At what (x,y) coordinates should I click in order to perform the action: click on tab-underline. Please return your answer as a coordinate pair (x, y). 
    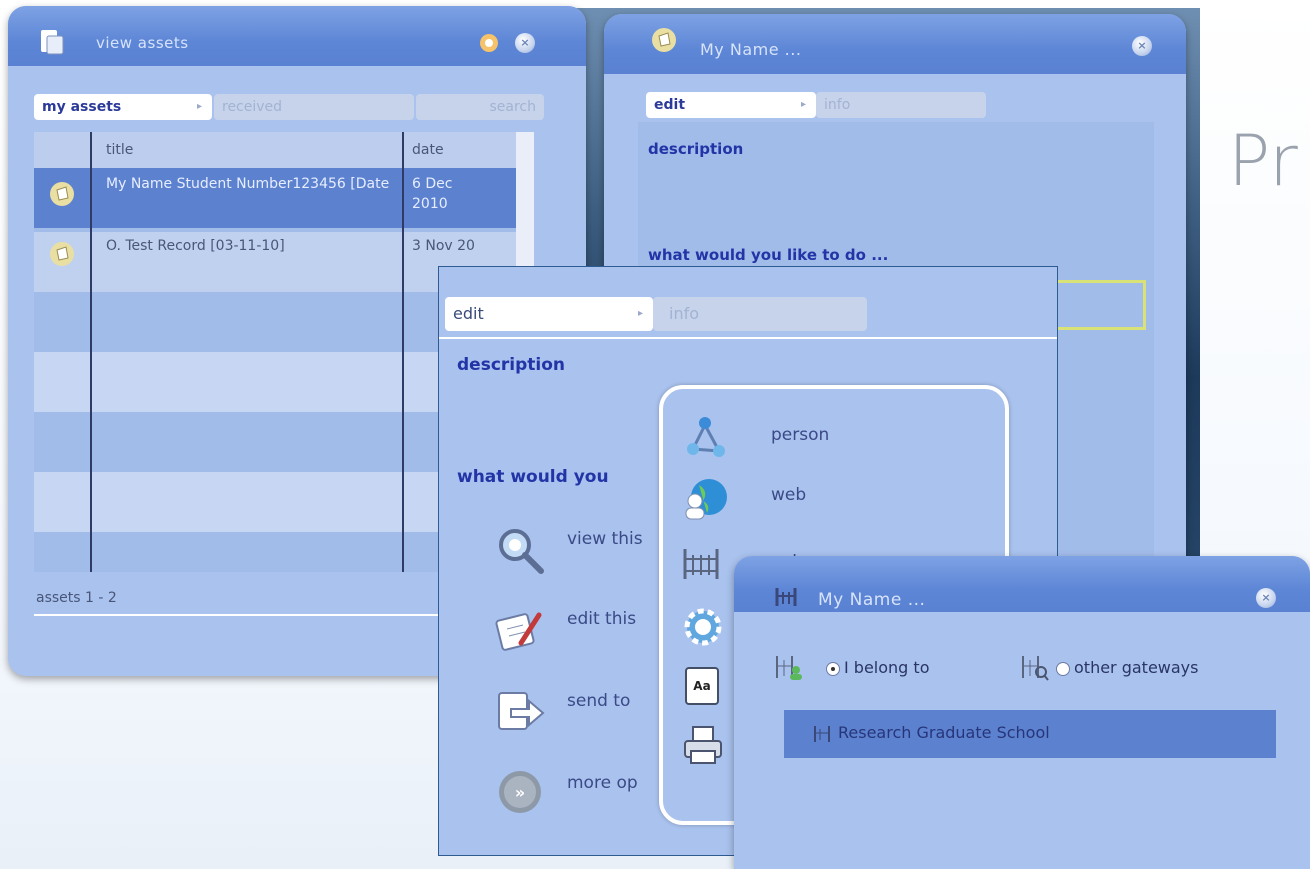
    Looking at the image, I should click on (748, 338).